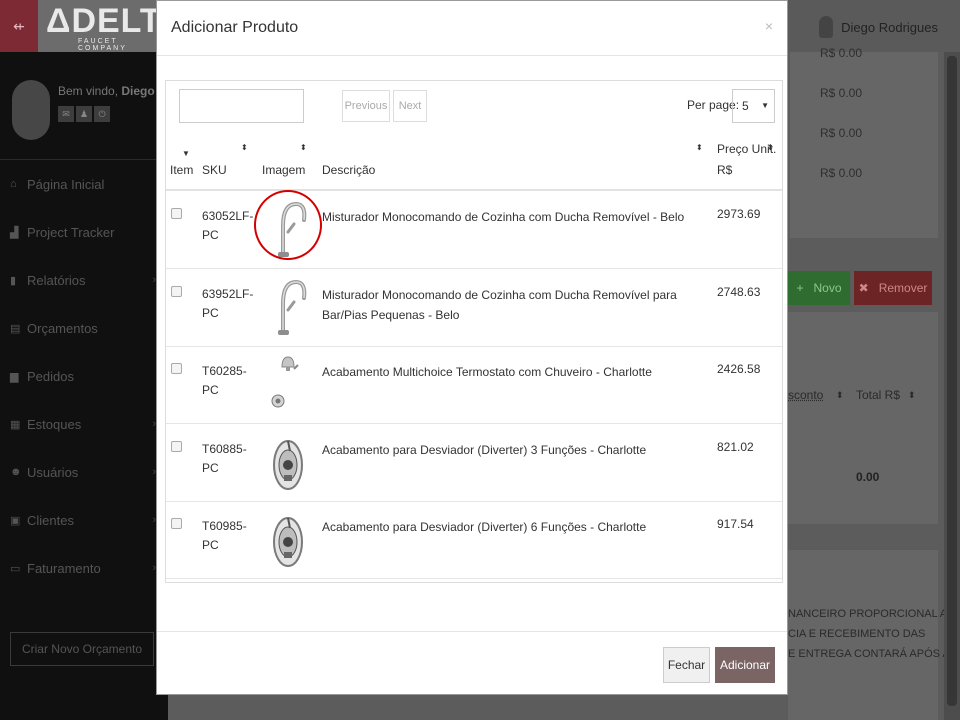 This screenshot has width=960, height=720. I want to click on sidebar-item: ▮ Relatórios ›, so click(84, 280).